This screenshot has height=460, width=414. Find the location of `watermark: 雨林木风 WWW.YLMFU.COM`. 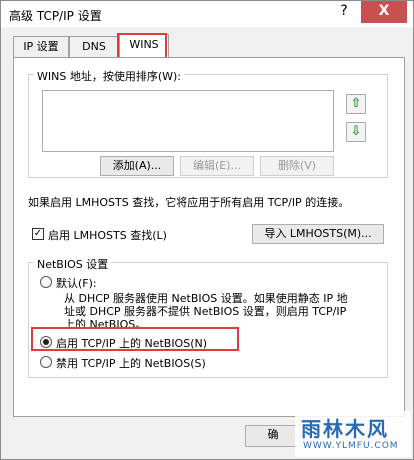

watermark: 雨林木风 WWW.YLMFU.COM is located at coordinates (353, 434).